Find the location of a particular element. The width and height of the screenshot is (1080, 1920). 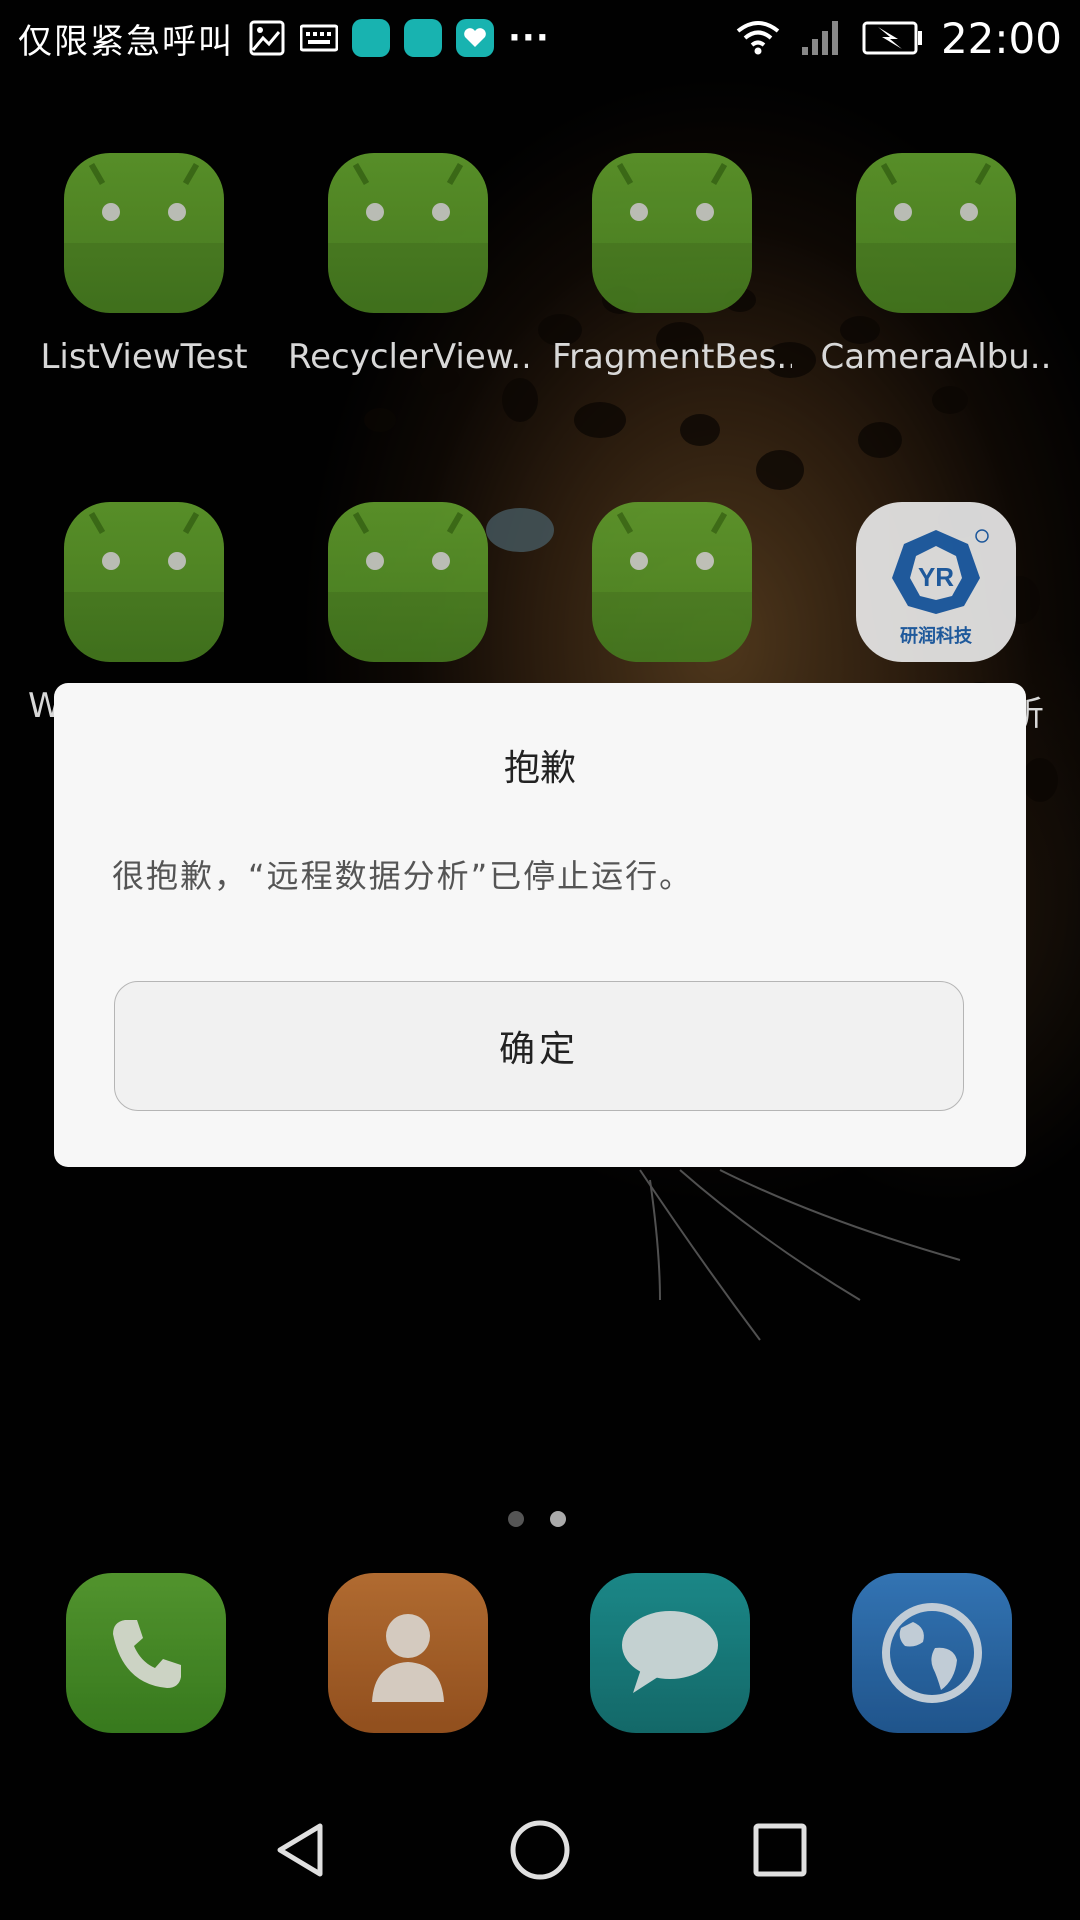

yanrun-logo-icon: YR 研润科技 is located at coordinates (936, 582).